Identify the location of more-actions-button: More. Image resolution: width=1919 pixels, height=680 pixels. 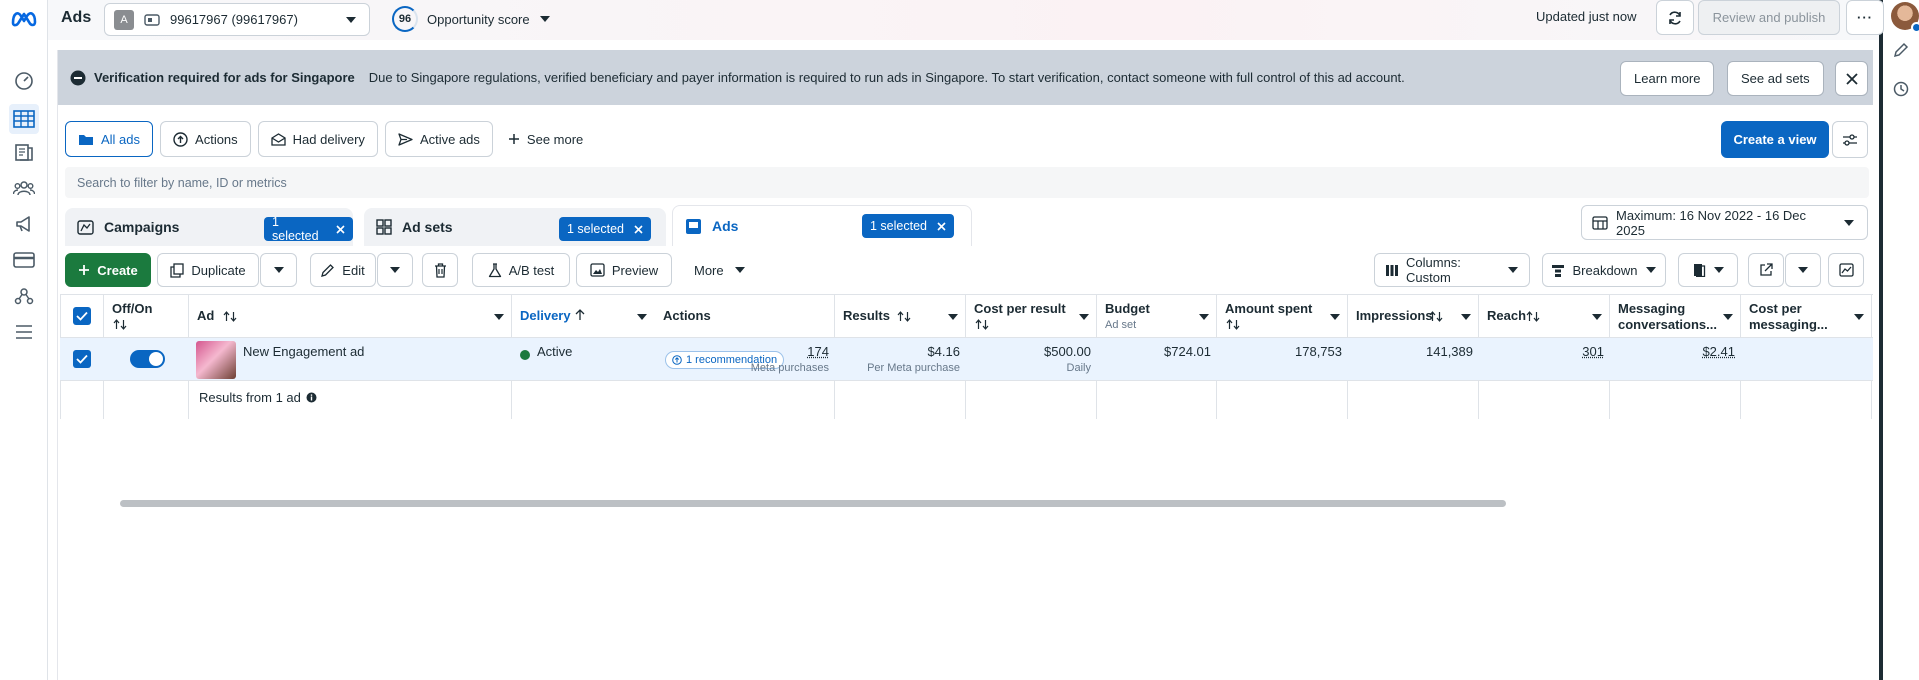
(720, 270).